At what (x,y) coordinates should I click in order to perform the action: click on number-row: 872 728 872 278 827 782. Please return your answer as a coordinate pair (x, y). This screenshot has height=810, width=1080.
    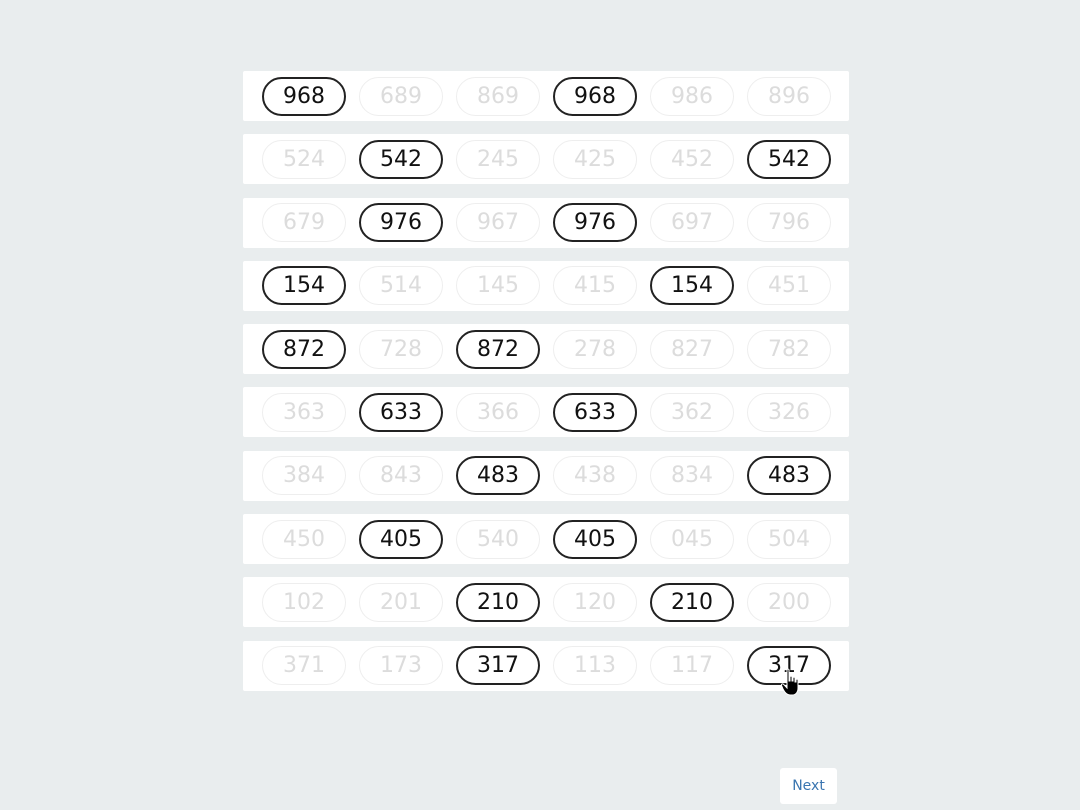
    Looking at the image, I should click on (546, 349).